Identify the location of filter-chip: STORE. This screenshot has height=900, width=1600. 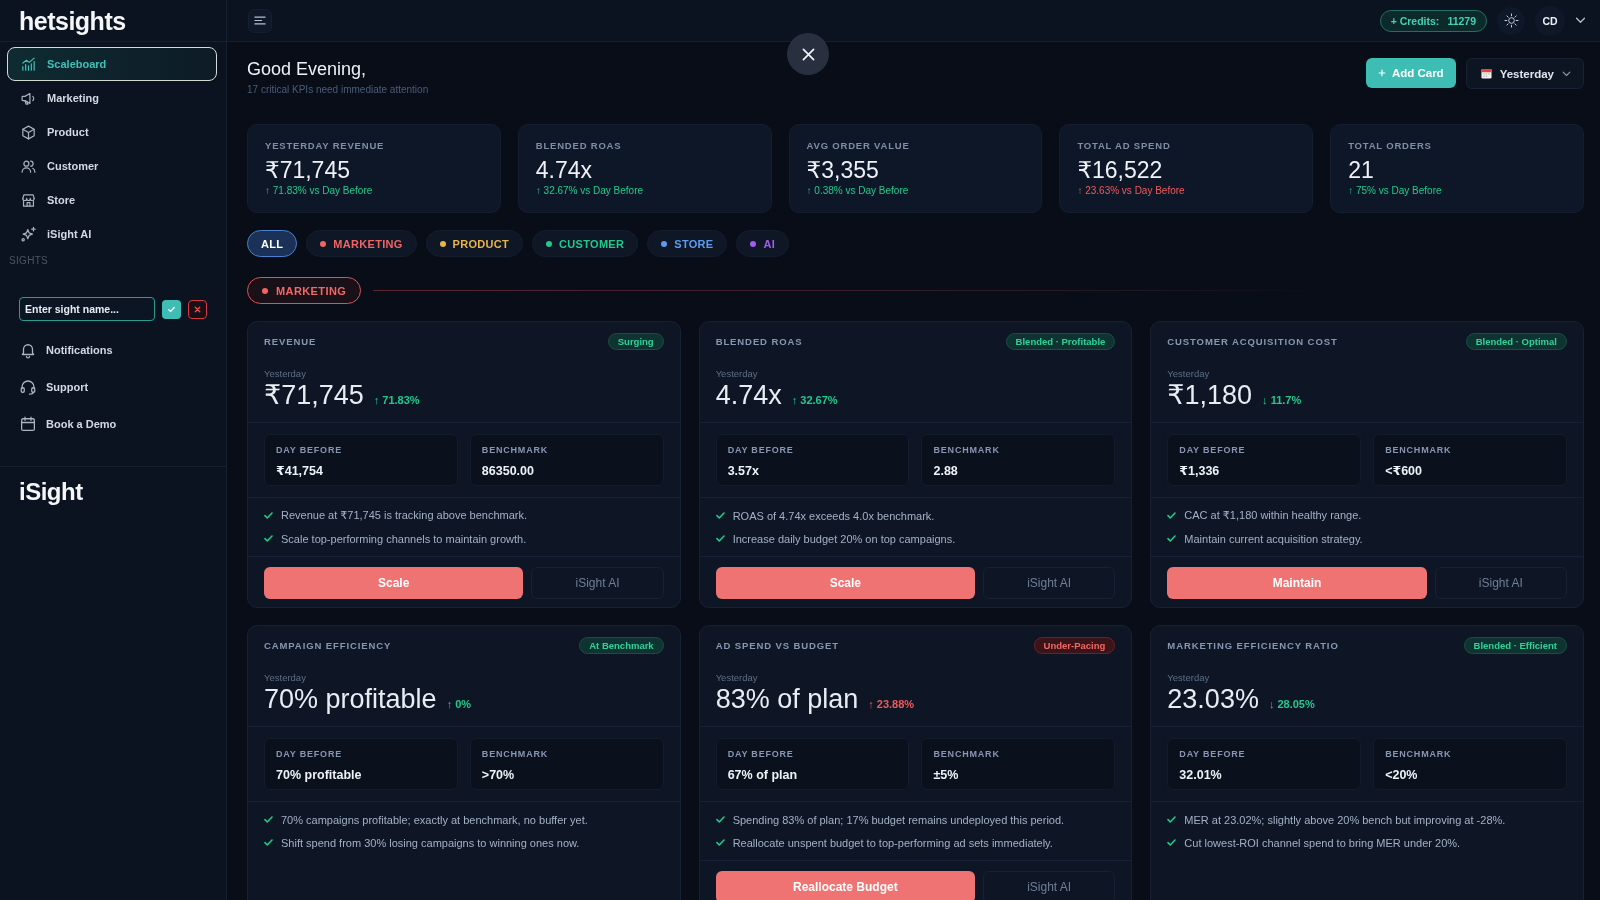
(687, 243).